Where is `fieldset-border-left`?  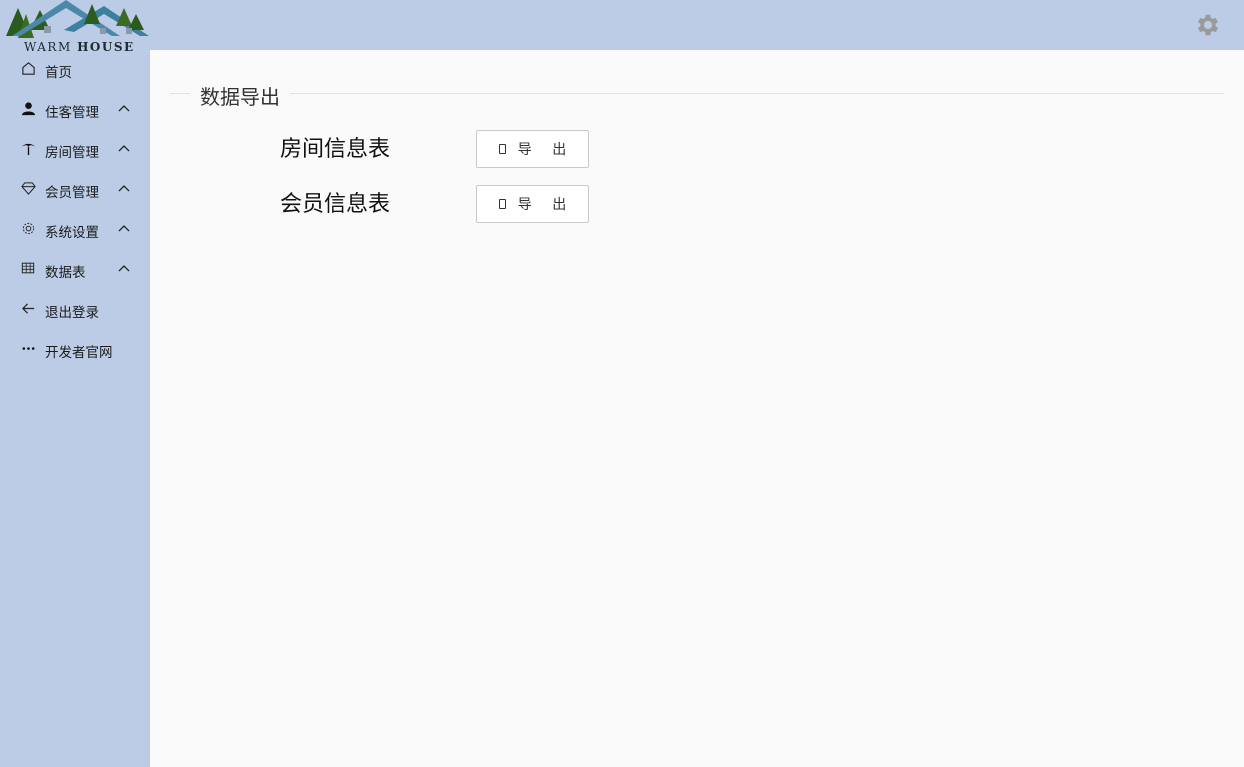 fieldset-border-left is located at coordinates (180, 93).